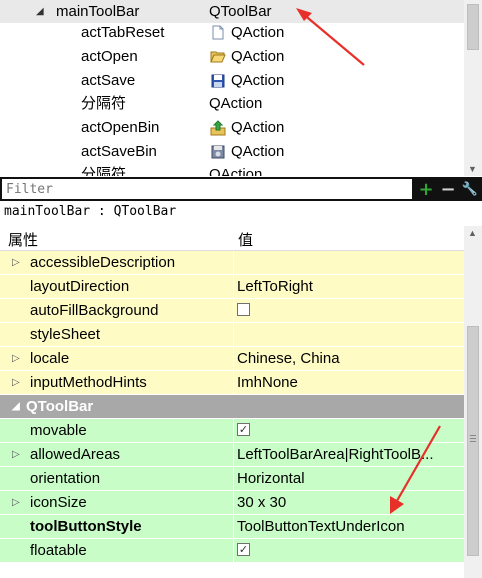  Describe the element at coordinates (88, 382) in the screenshot. I see `prop-name: inputMethodHints` at that location.